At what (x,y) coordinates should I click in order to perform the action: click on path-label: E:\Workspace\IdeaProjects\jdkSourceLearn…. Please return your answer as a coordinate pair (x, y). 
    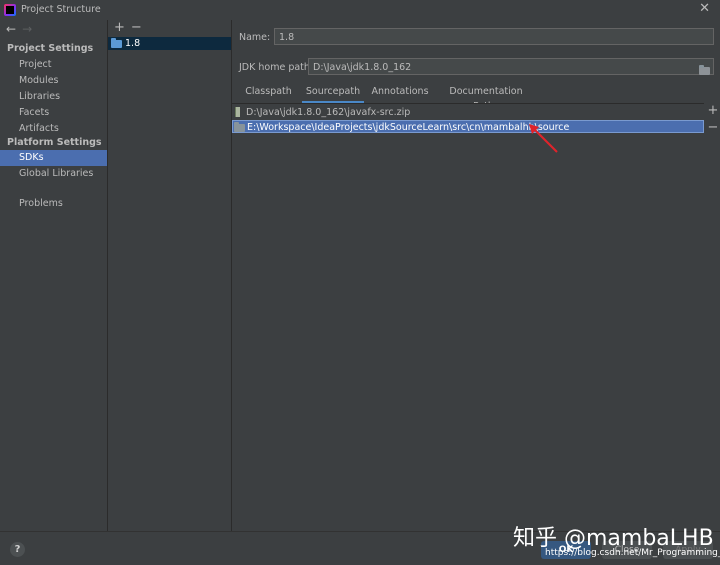
    Looking at the image, I should click on (408, 127).